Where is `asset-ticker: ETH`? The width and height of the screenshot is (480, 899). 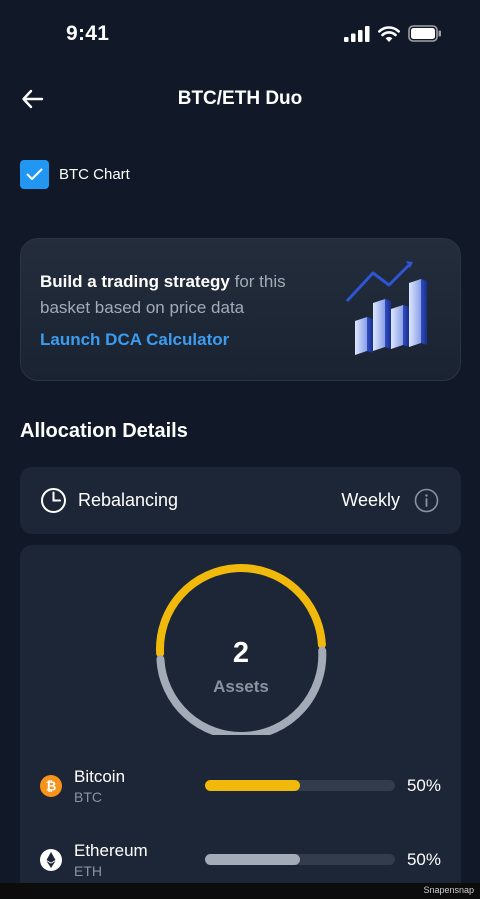 asset-ticker: ETH is located at coordinates (88, 871).